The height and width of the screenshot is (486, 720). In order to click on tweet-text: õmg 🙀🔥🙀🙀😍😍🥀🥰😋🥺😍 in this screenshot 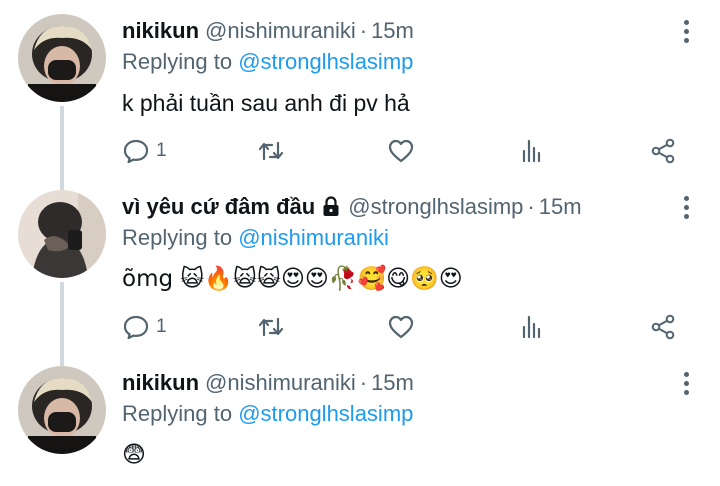, I will do `click(292, 279)`.